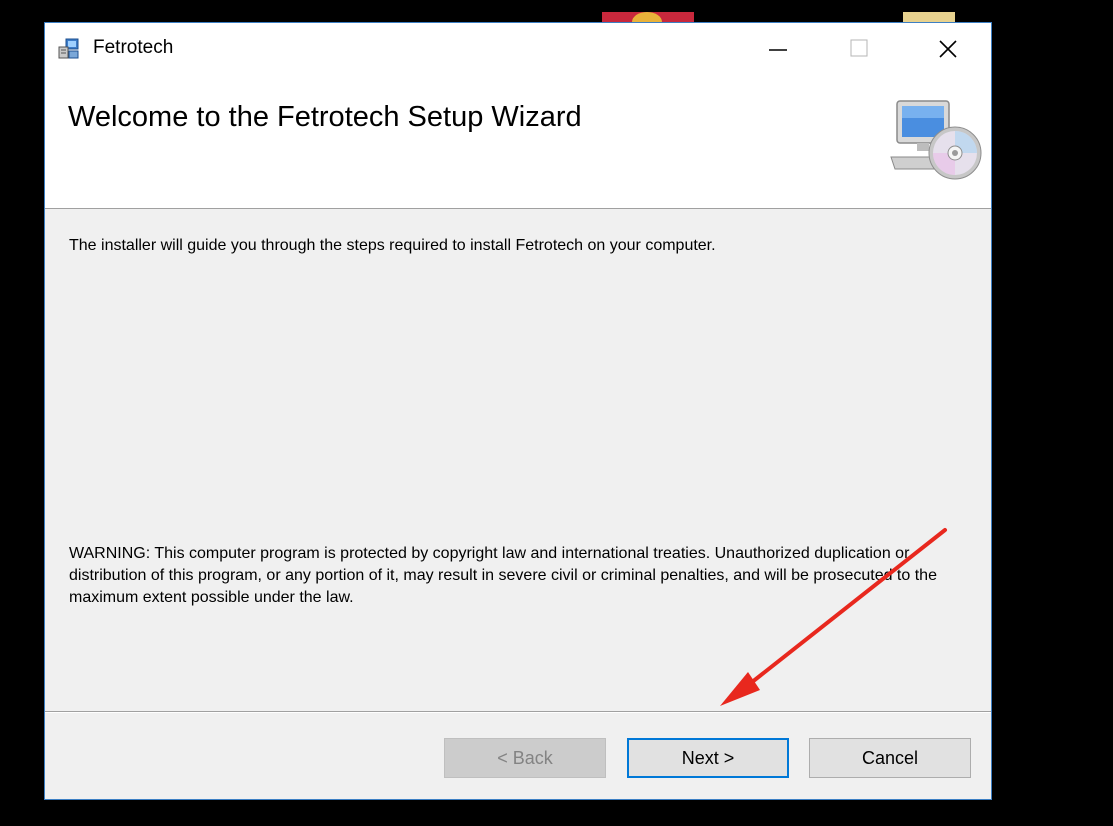 The image size is (1113, 826). I want to click on back-button: < Back, so click(525, 758).